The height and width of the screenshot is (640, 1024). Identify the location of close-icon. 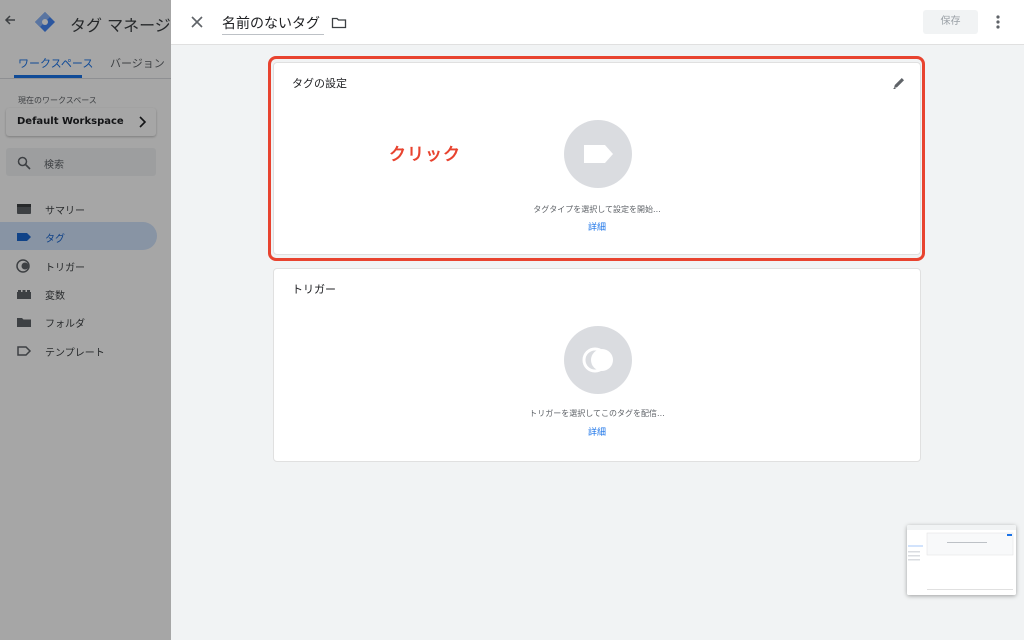
(197, 22).